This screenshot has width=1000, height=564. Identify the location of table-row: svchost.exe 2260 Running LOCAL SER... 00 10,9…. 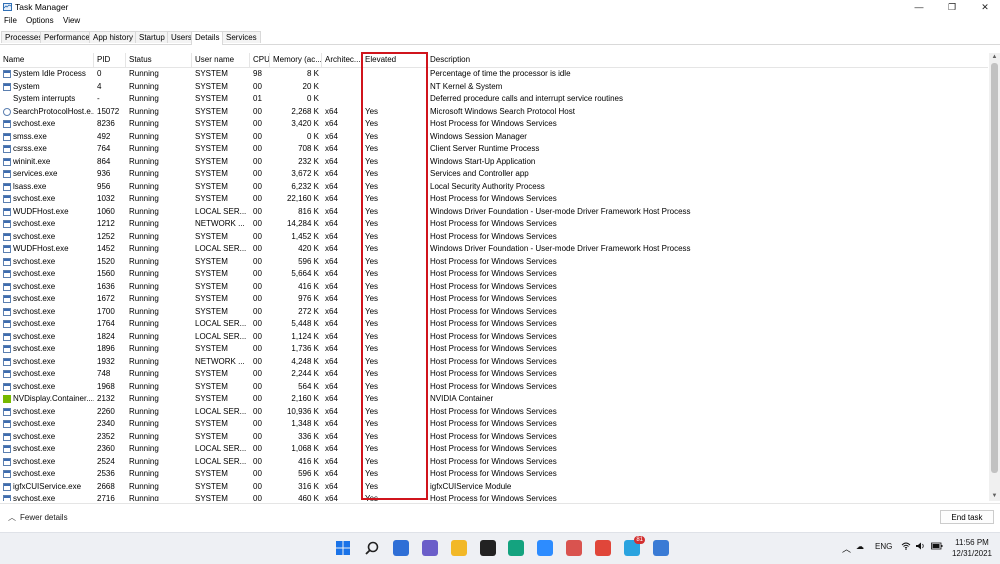
(494, 412).